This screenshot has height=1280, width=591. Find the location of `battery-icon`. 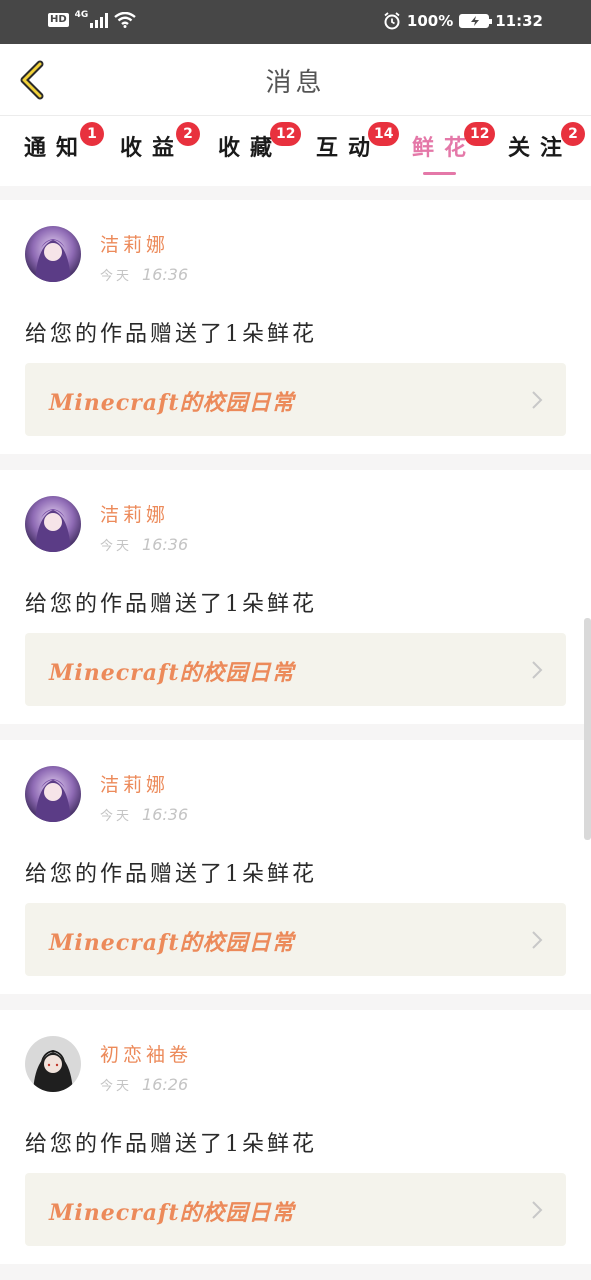

battery-icon is located at coordinates (476, 21).